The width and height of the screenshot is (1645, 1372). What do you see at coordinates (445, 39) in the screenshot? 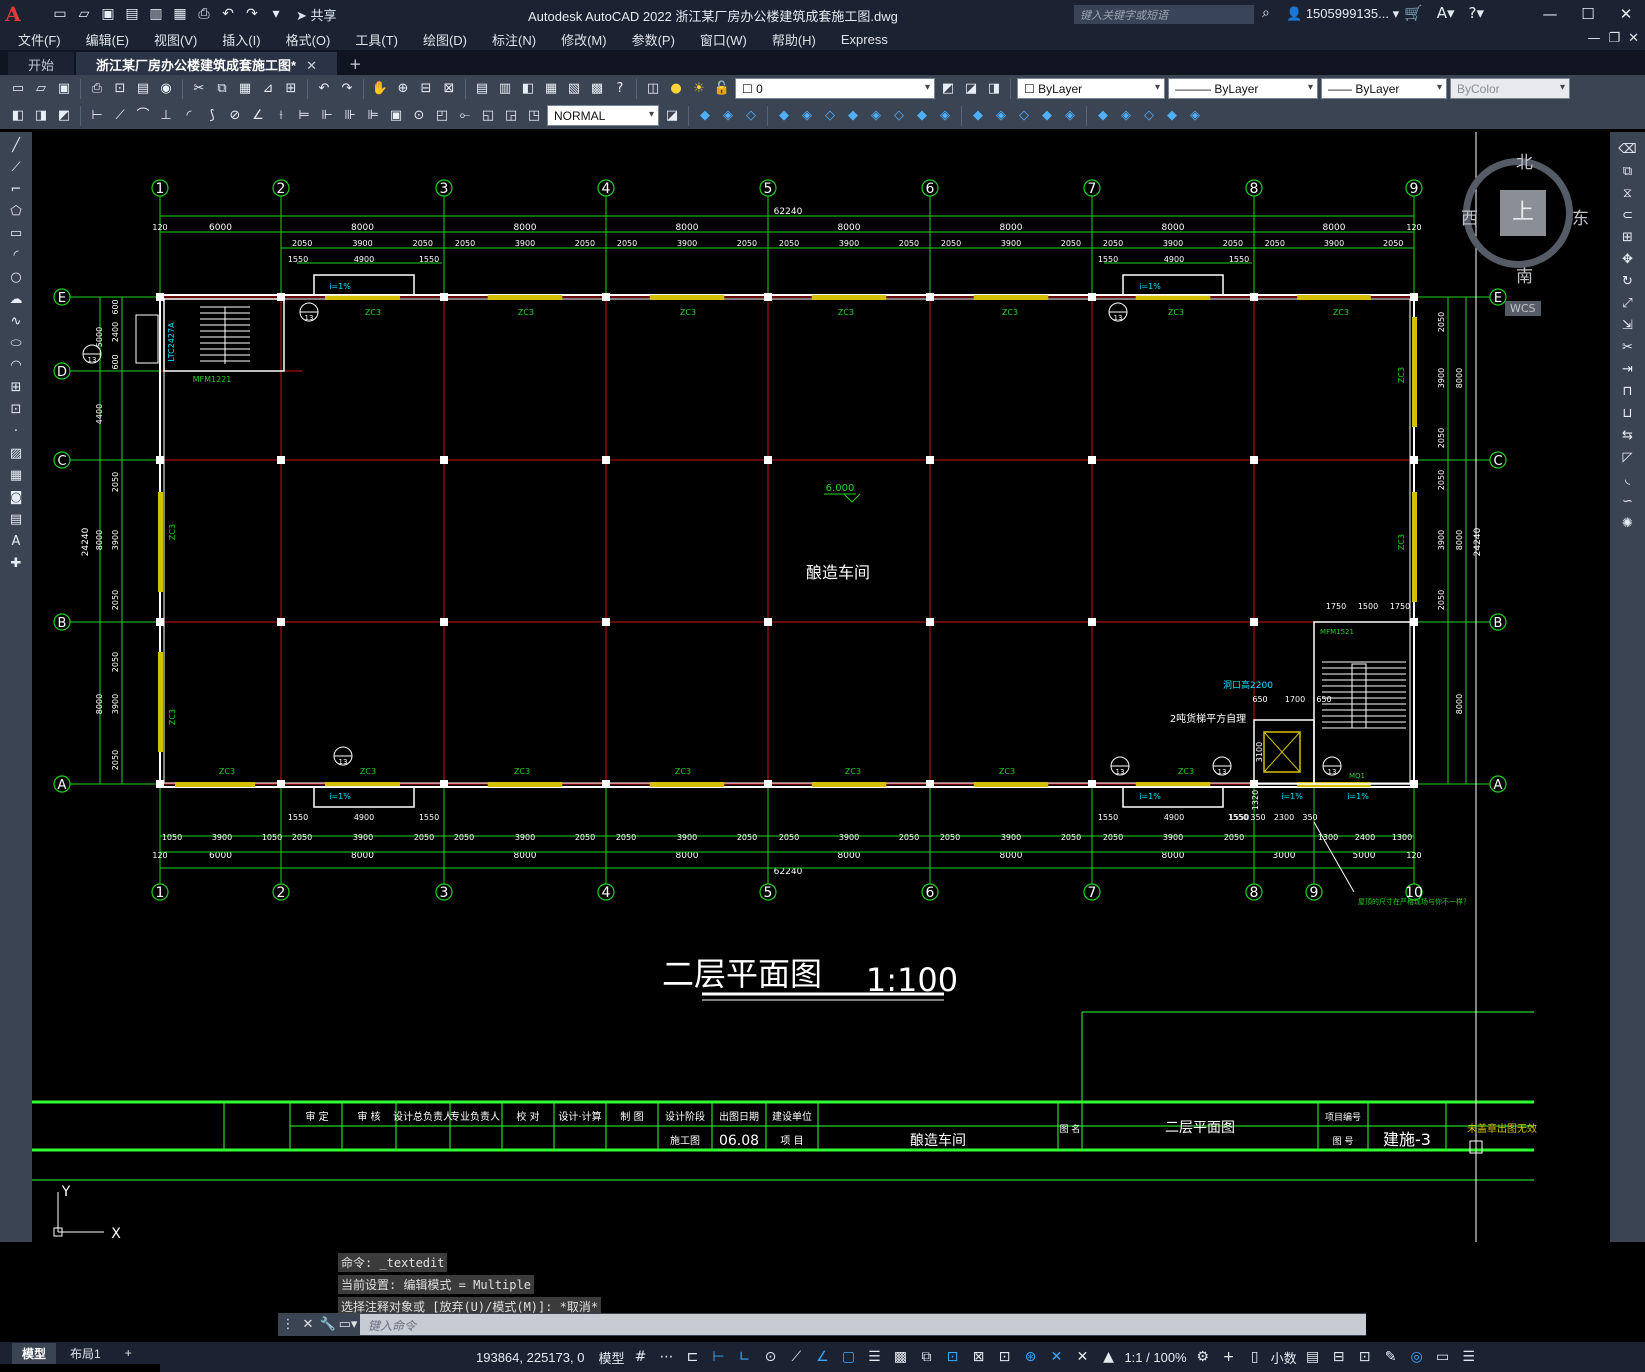
I see `menu-item: 绘图(D)` at bounding box center [445, 39].